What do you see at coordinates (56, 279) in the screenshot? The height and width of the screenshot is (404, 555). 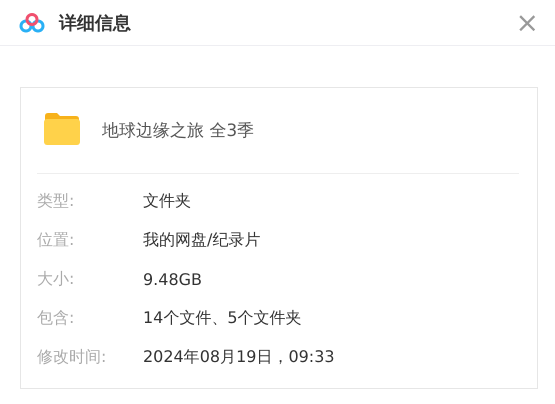 I see `detail-label: 大小:` at bounding box center [56, 279].